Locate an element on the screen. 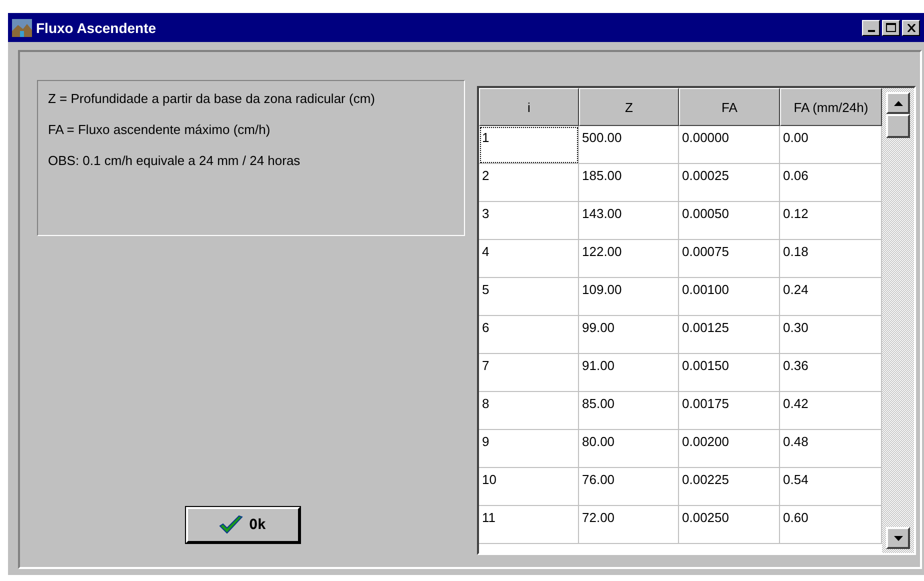 This screenshot has width=924, height=581. column-header: FA (mm/24h) is located at coordinates (831, 107).